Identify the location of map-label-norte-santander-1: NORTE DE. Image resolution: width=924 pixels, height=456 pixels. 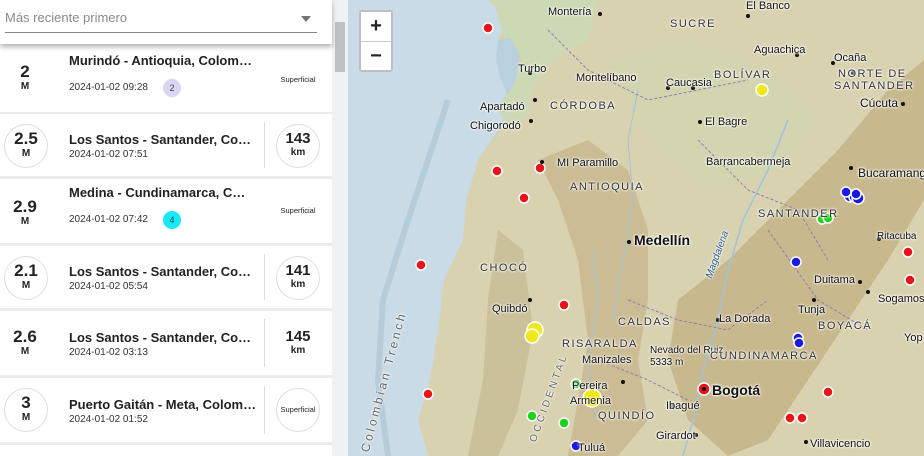
(872, 74).